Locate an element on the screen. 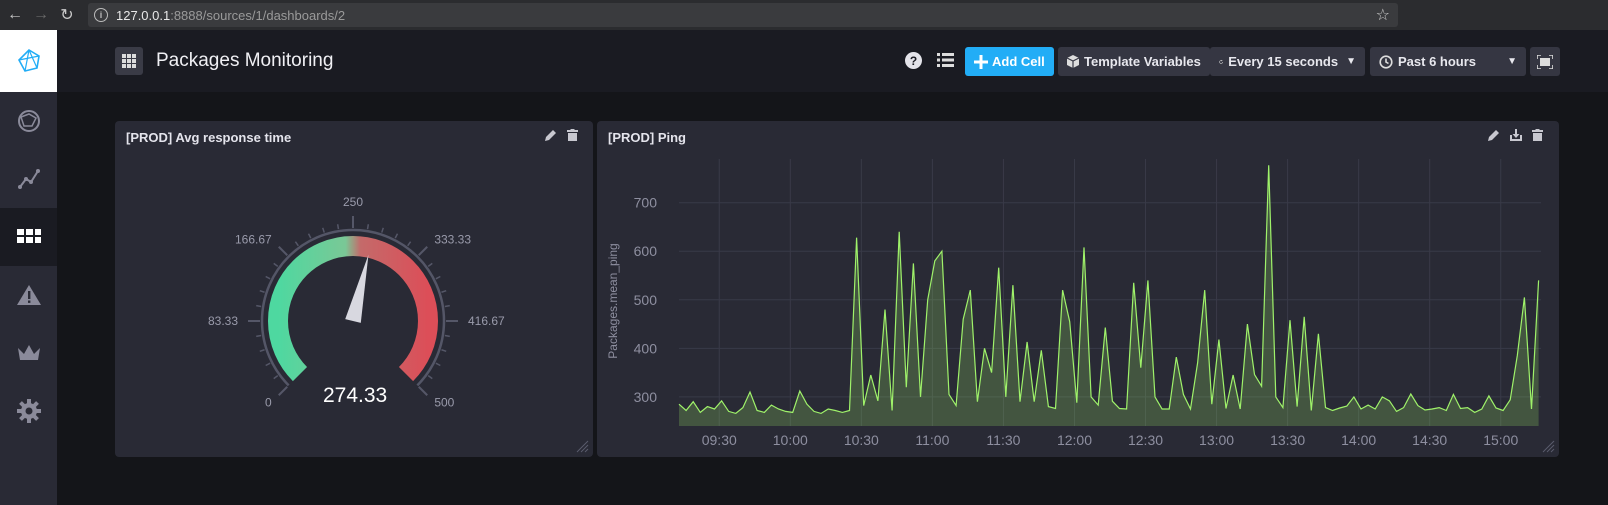 The height and width of the screenshot is (505, 1608). help-icon: ? is located at coordinates (913, 60).